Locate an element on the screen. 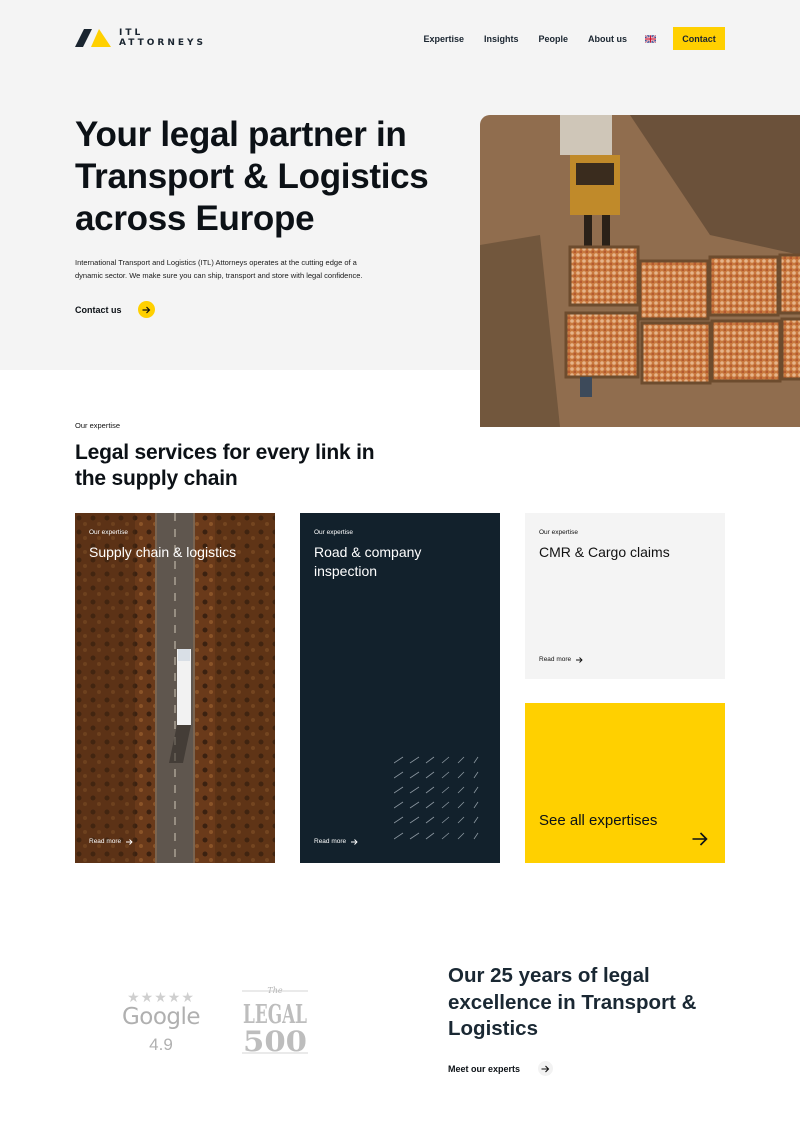 Image resolution: width=800 pixels, height=1143 pixels. see-all-expertises-card: See all expertises is located at coordinates (625, 783).